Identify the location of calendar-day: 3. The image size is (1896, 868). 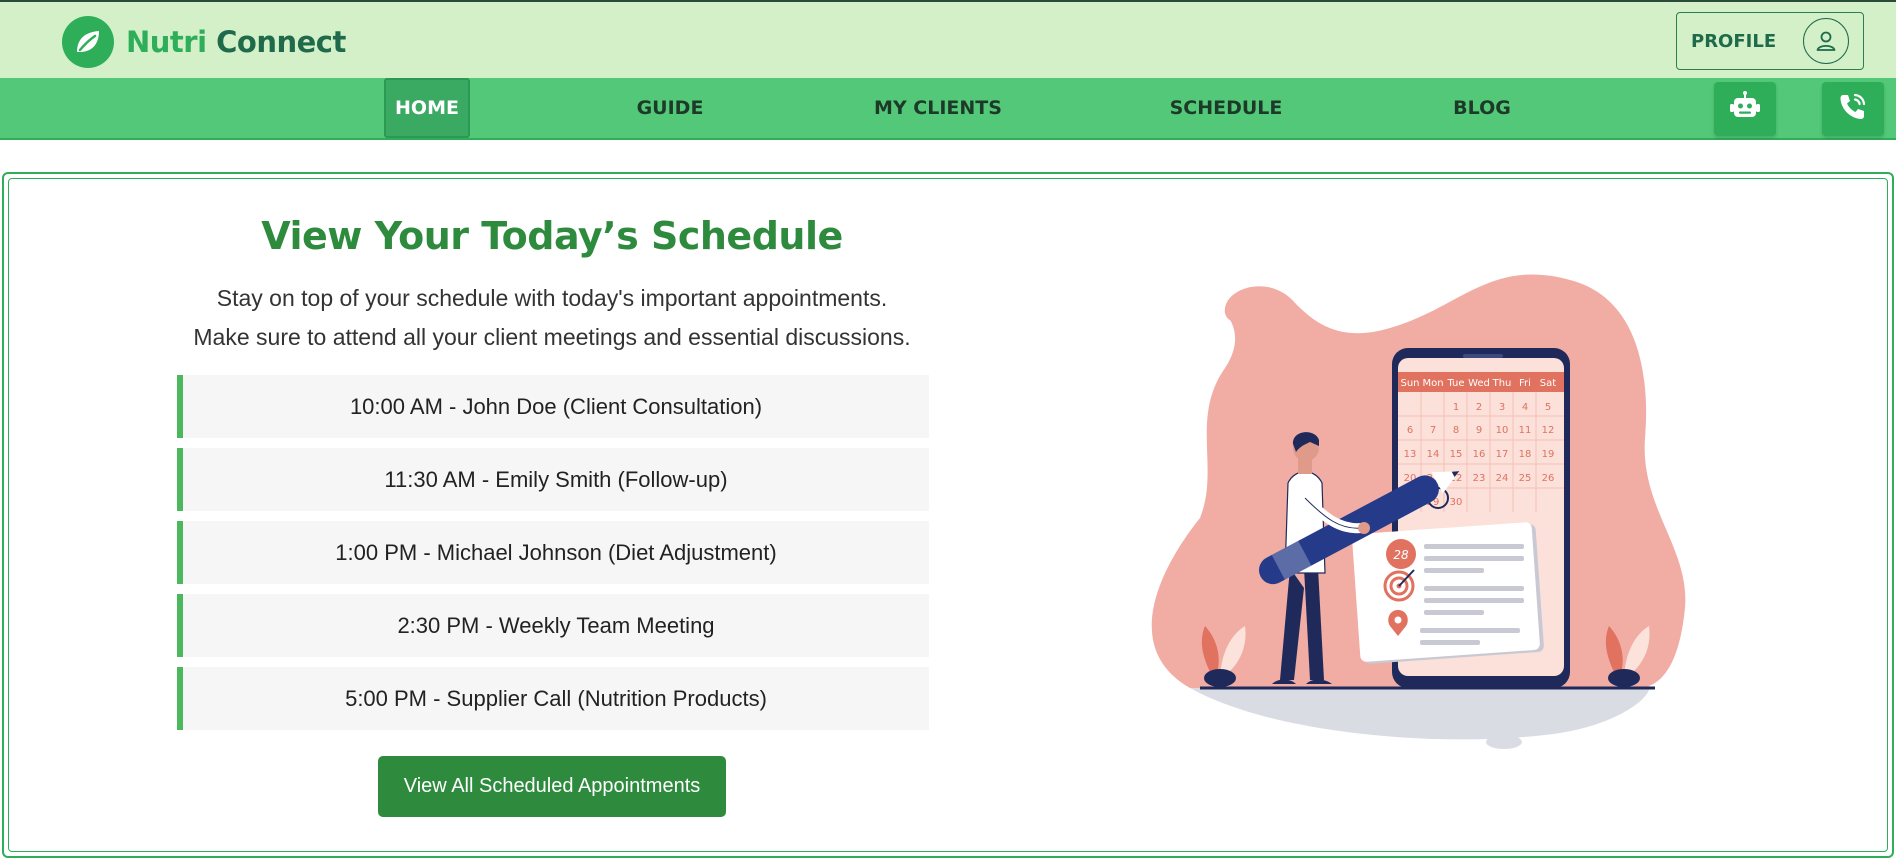
(1502, 407).